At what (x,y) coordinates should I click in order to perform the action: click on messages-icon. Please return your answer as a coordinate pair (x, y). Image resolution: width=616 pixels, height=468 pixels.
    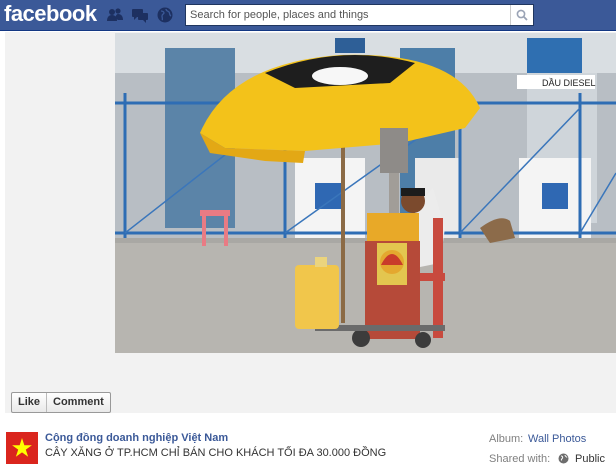
    Looking at the image, I should click on (140, 15).